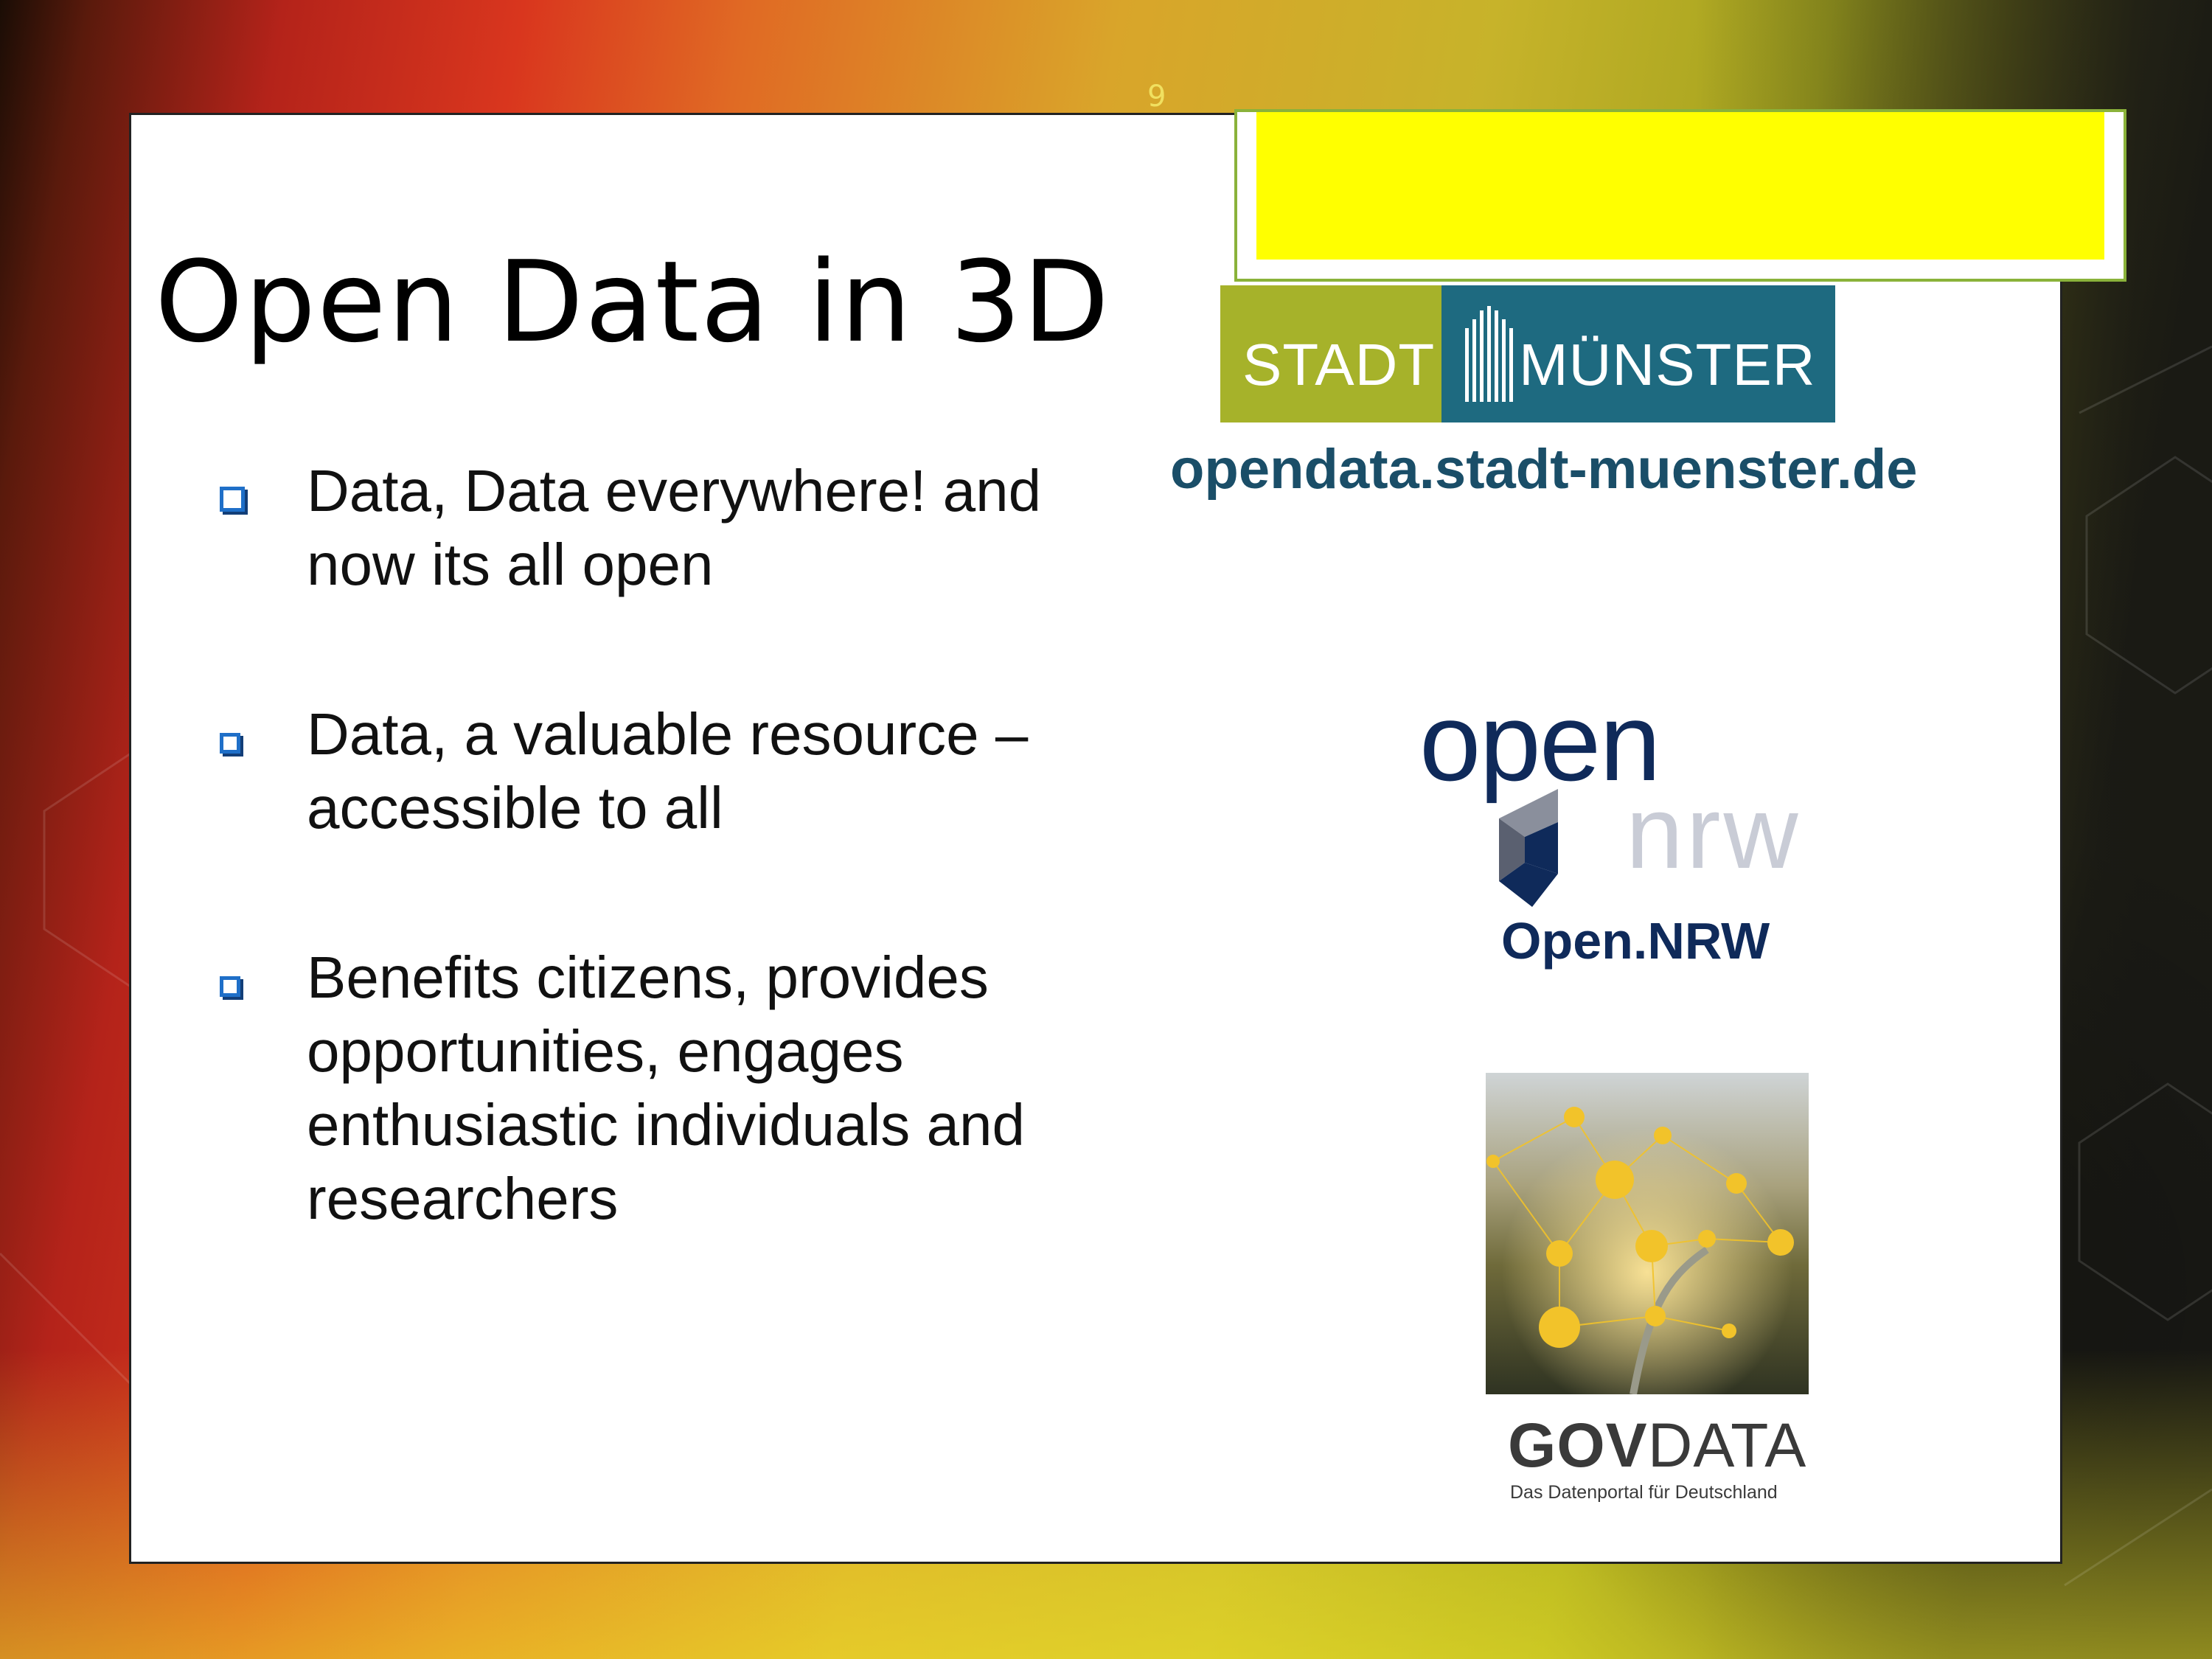  I want to click on bullet-text-line: accessible to all, so click(515, 808).